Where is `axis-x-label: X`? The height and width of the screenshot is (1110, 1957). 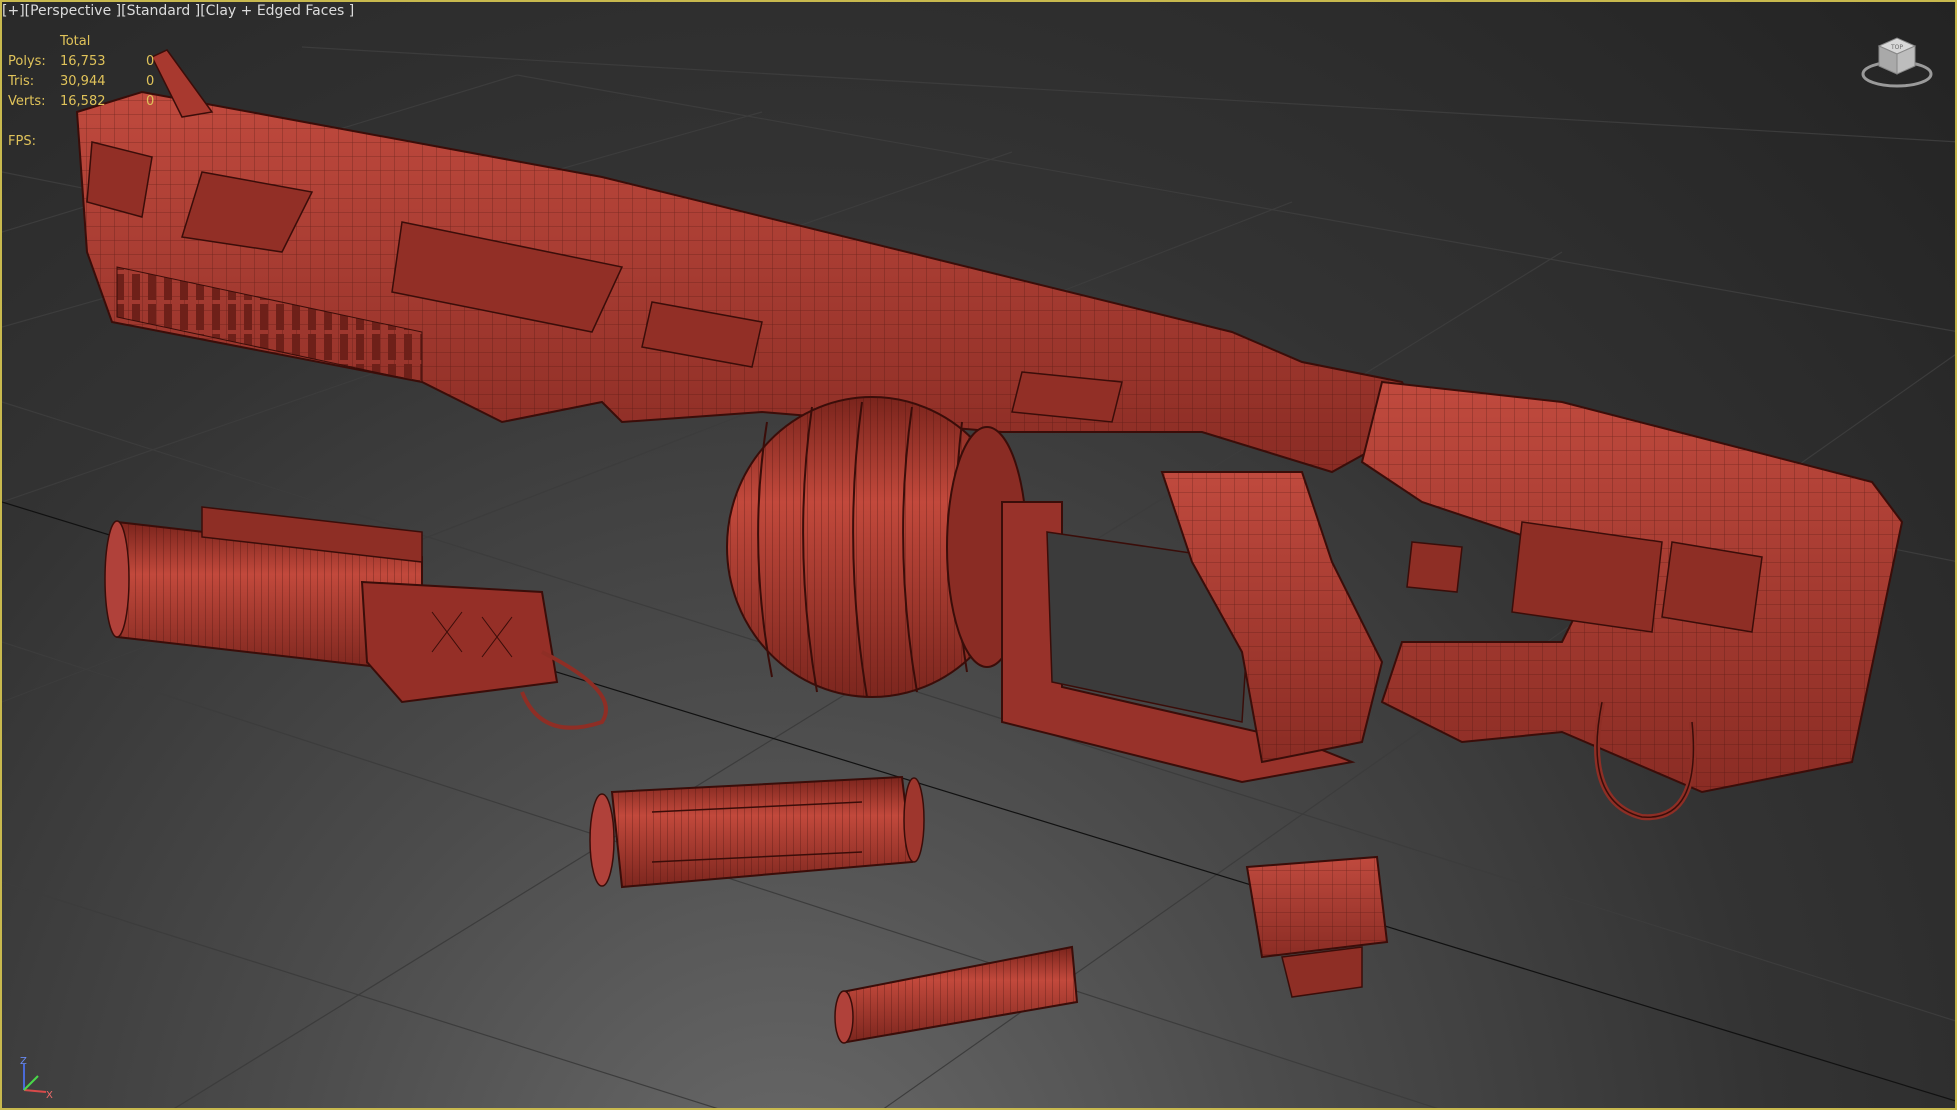 axis-x-label: X is located at coordinates (49, 1095).